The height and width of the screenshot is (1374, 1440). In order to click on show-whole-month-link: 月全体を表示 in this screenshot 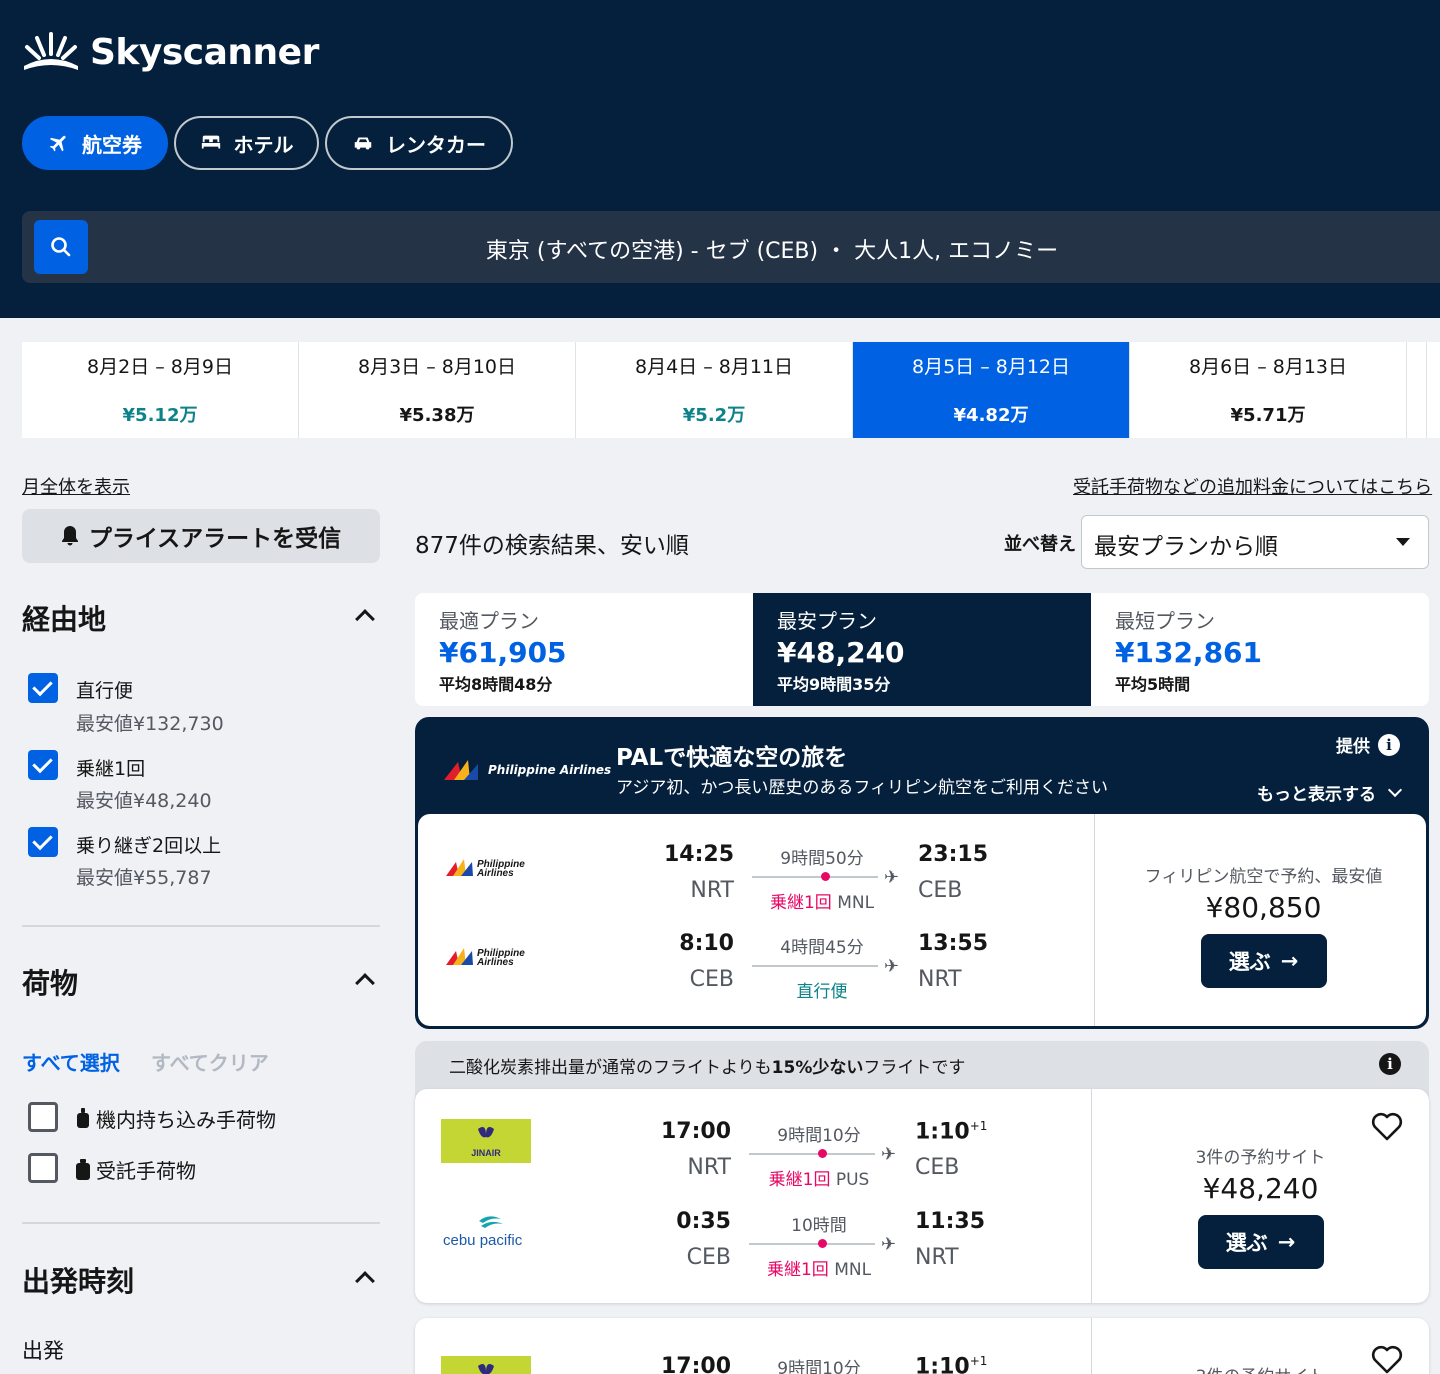, I will do `click(76, 486)`.